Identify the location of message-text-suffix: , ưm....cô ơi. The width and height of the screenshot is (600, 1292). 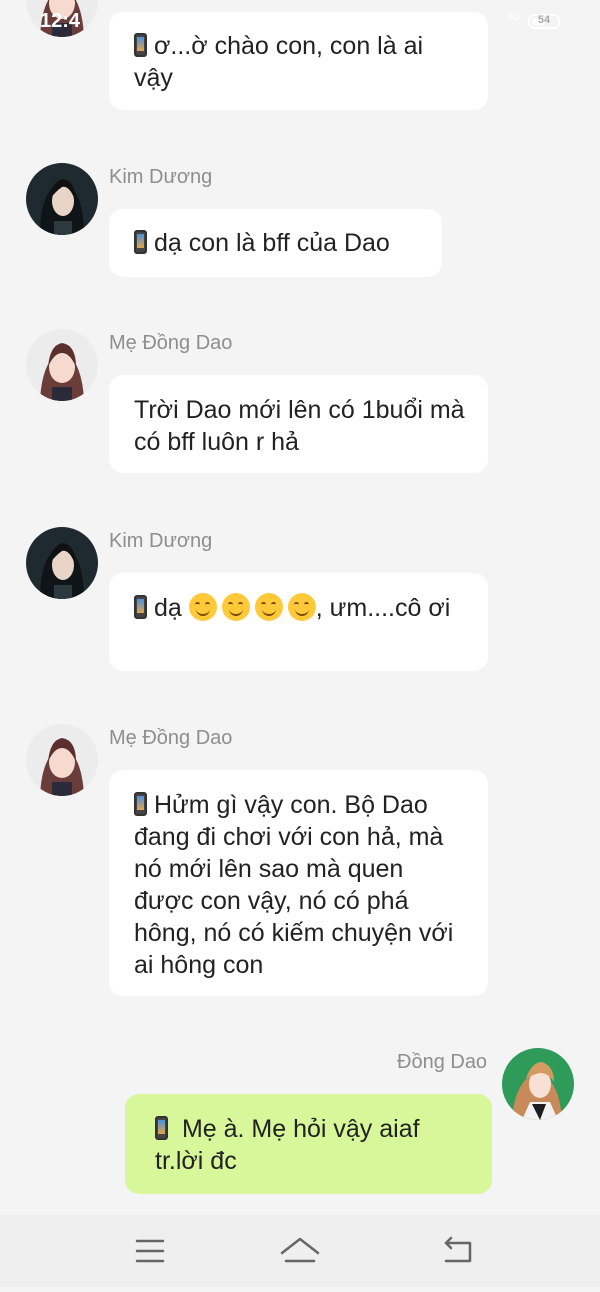
(383, 608).